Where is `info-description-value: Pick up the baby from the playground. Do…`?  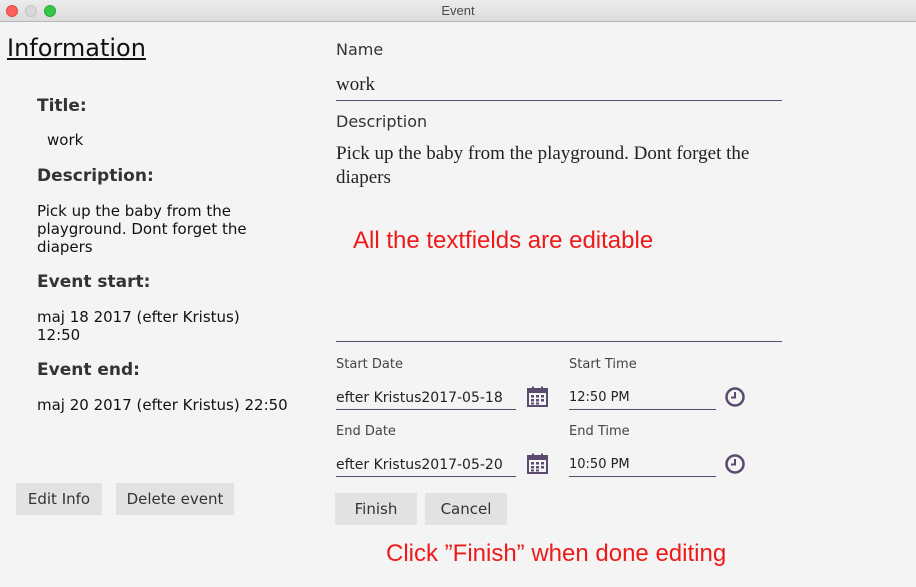
info-description-value: Pick up the baby from the playground. Do… is located at coordinates (142, 229).